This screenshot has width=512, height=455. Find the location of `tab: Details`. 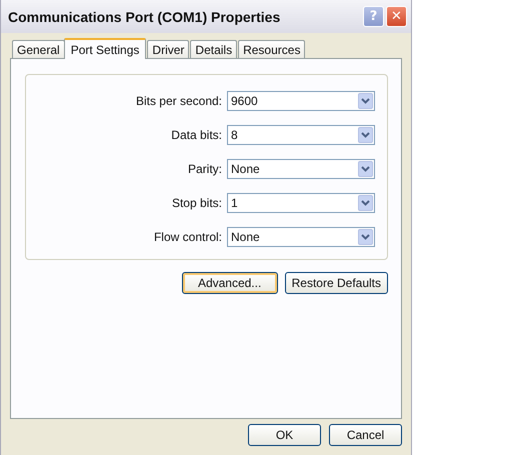

tab: Details is located at coordinates (214, 49).